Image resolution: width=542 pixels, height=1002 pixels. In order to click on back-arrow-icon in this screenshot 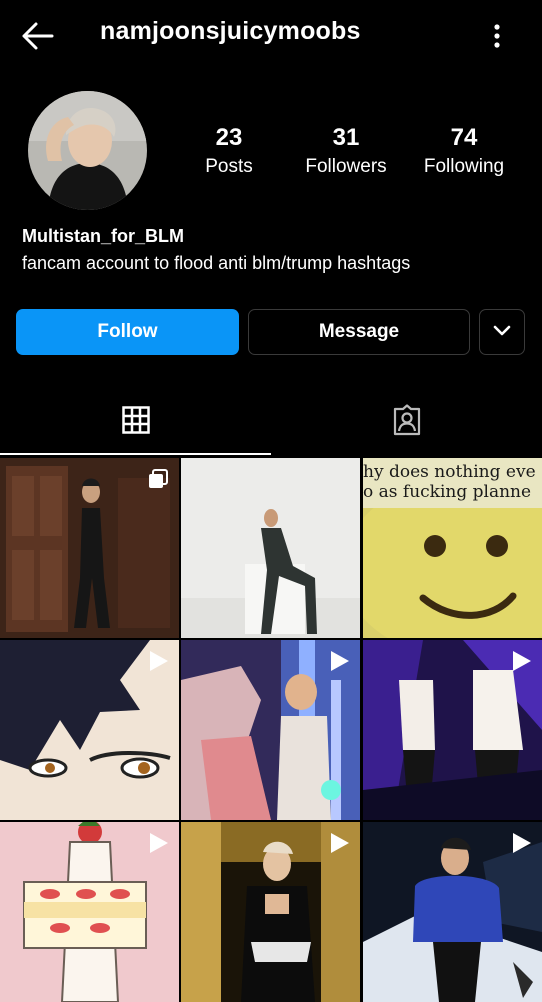, I will do `click(38, 36)`.